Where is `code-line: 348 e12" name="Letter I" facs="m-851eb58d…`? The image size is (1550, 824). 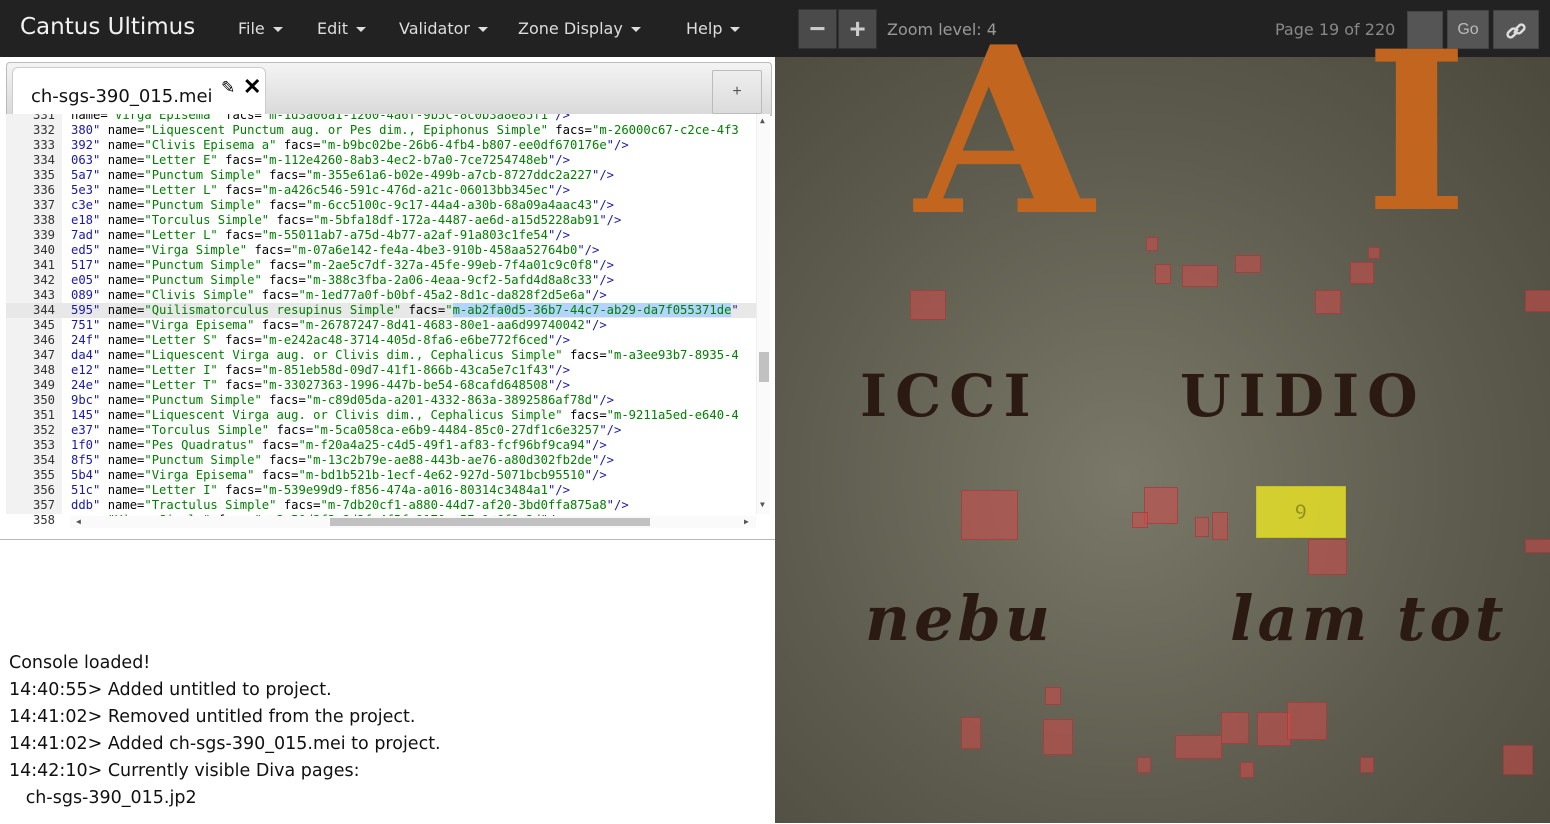 code-line: 348 e12" name="Letter I" facs="m-851eb58d… is located at coordinates (381, 370).